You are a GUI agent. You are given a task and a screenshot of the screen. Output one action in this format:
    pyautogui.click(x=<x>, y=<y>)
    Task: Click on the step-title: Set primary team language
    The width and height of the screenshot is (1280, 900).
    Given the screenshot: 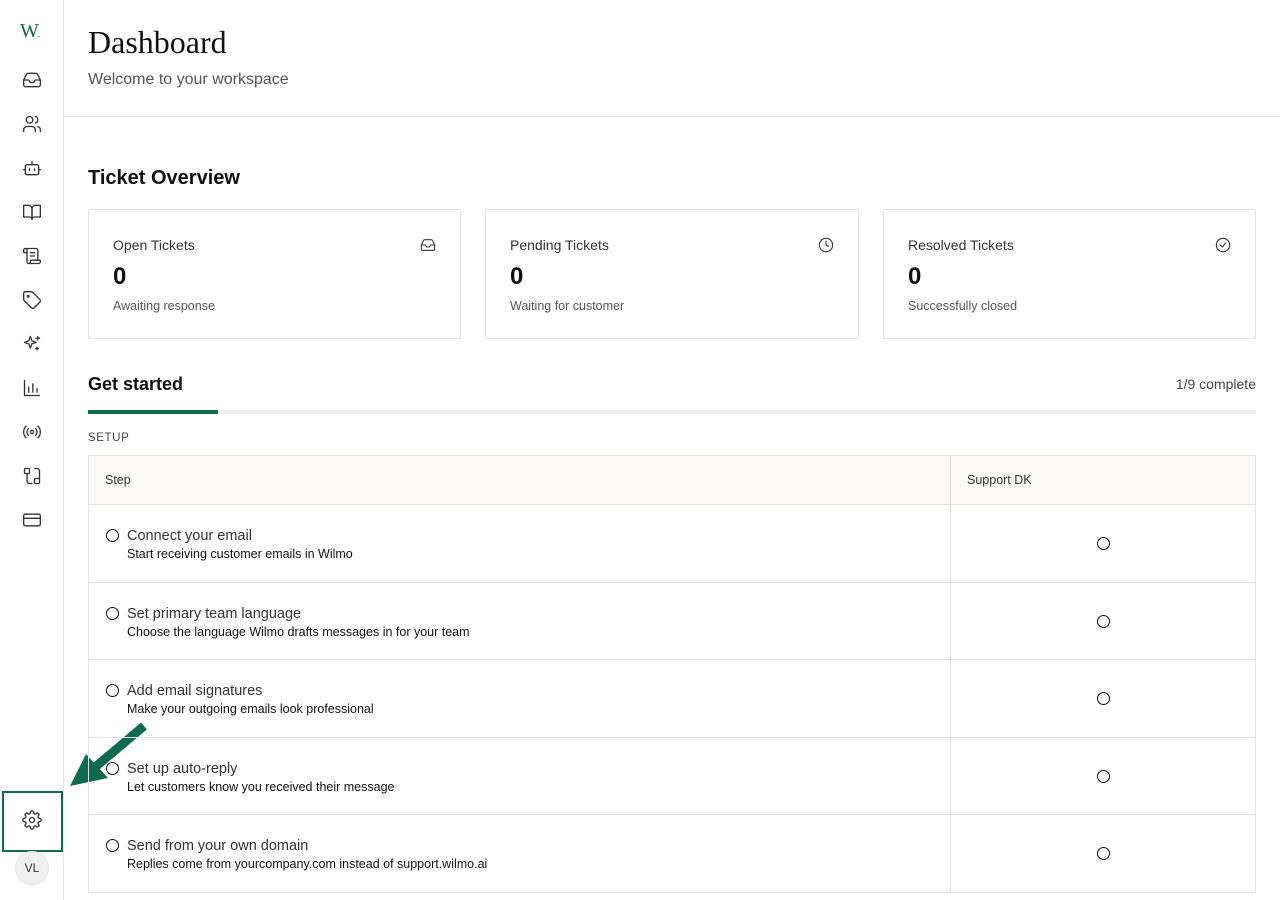 What is the action you would take?
    pyautogui.click(x=214, y=614)
    